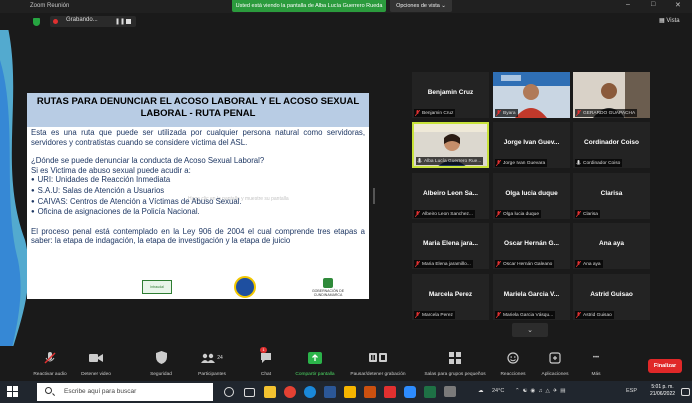 The width and height of the screenshot is (692, 403). What do you see at coordinates (542, 391) in the screenshot?
I see `system-tray-icons: ⌃☯◉♫△✈▤` at bounding box center [542, 391].